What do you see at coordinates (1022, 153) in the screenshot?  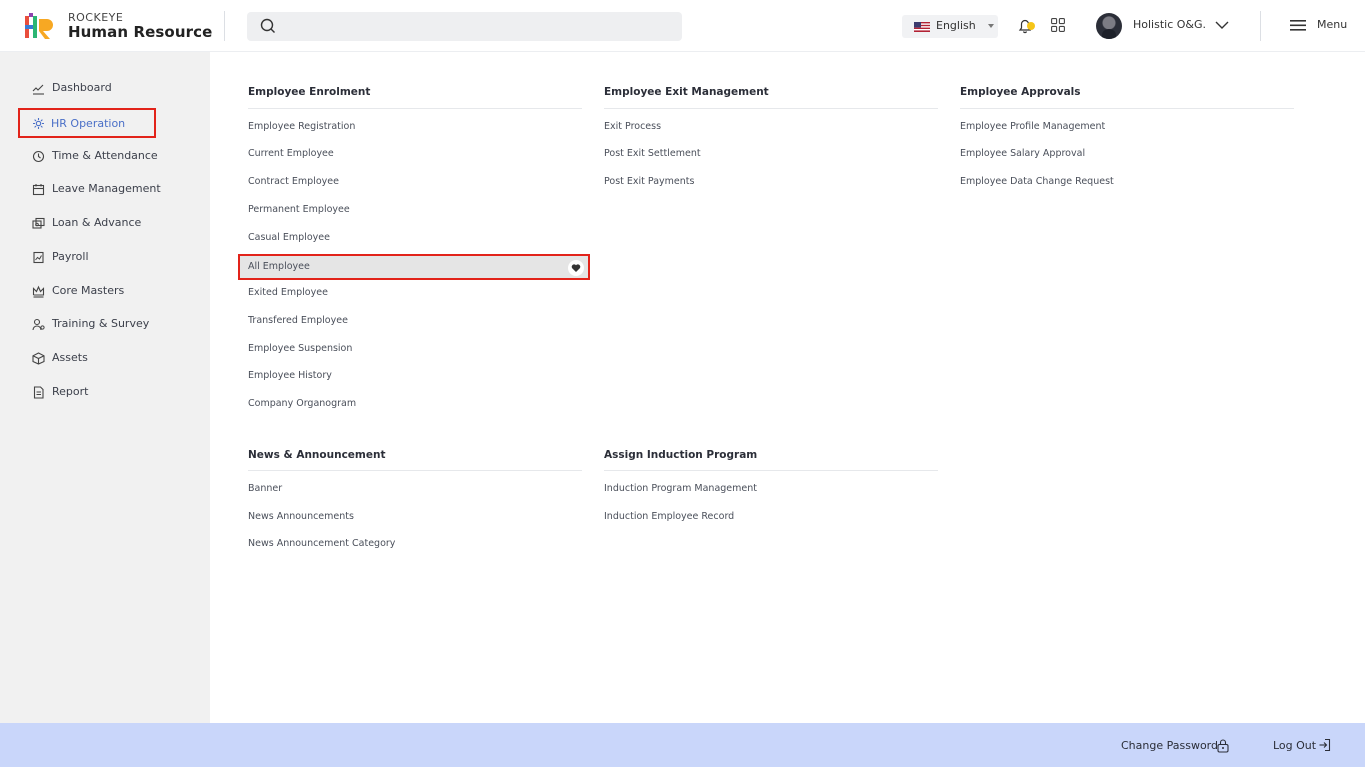 I see `link-employee-salary-approval: Employee Salary Approval` at bounding box center [1022, 153].